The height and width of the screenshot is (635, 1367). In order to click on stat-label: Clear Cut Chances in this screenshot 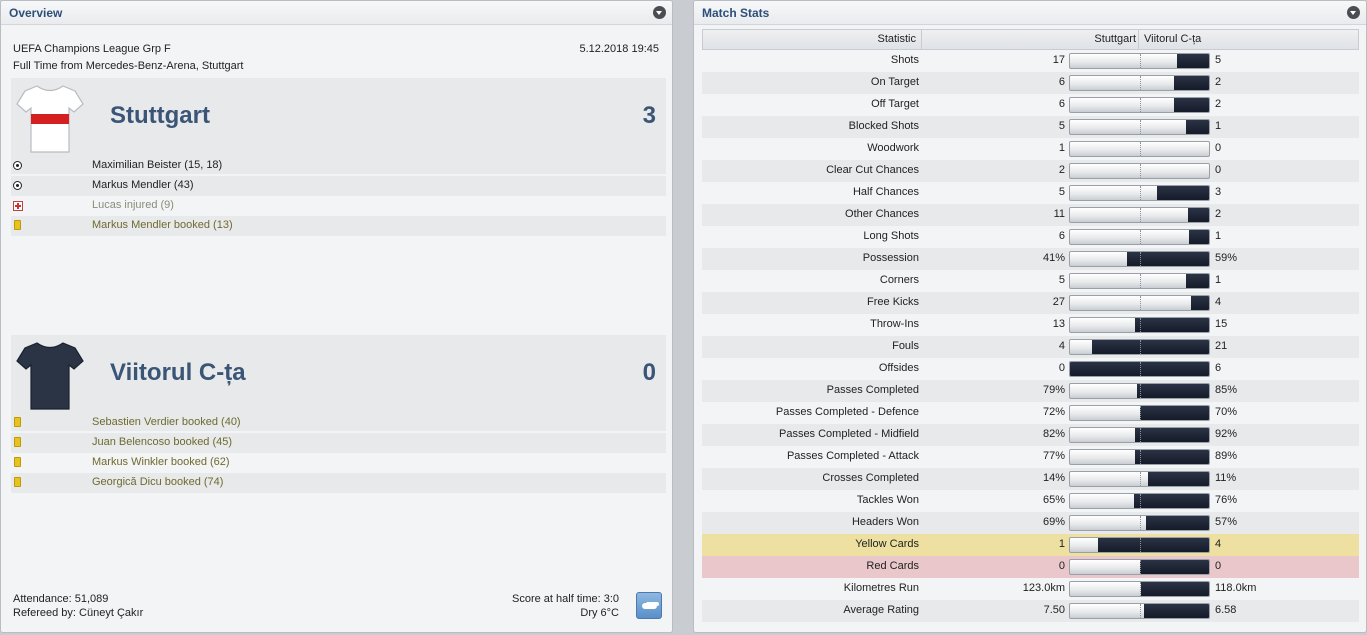, I will do `click(872, 170)`.